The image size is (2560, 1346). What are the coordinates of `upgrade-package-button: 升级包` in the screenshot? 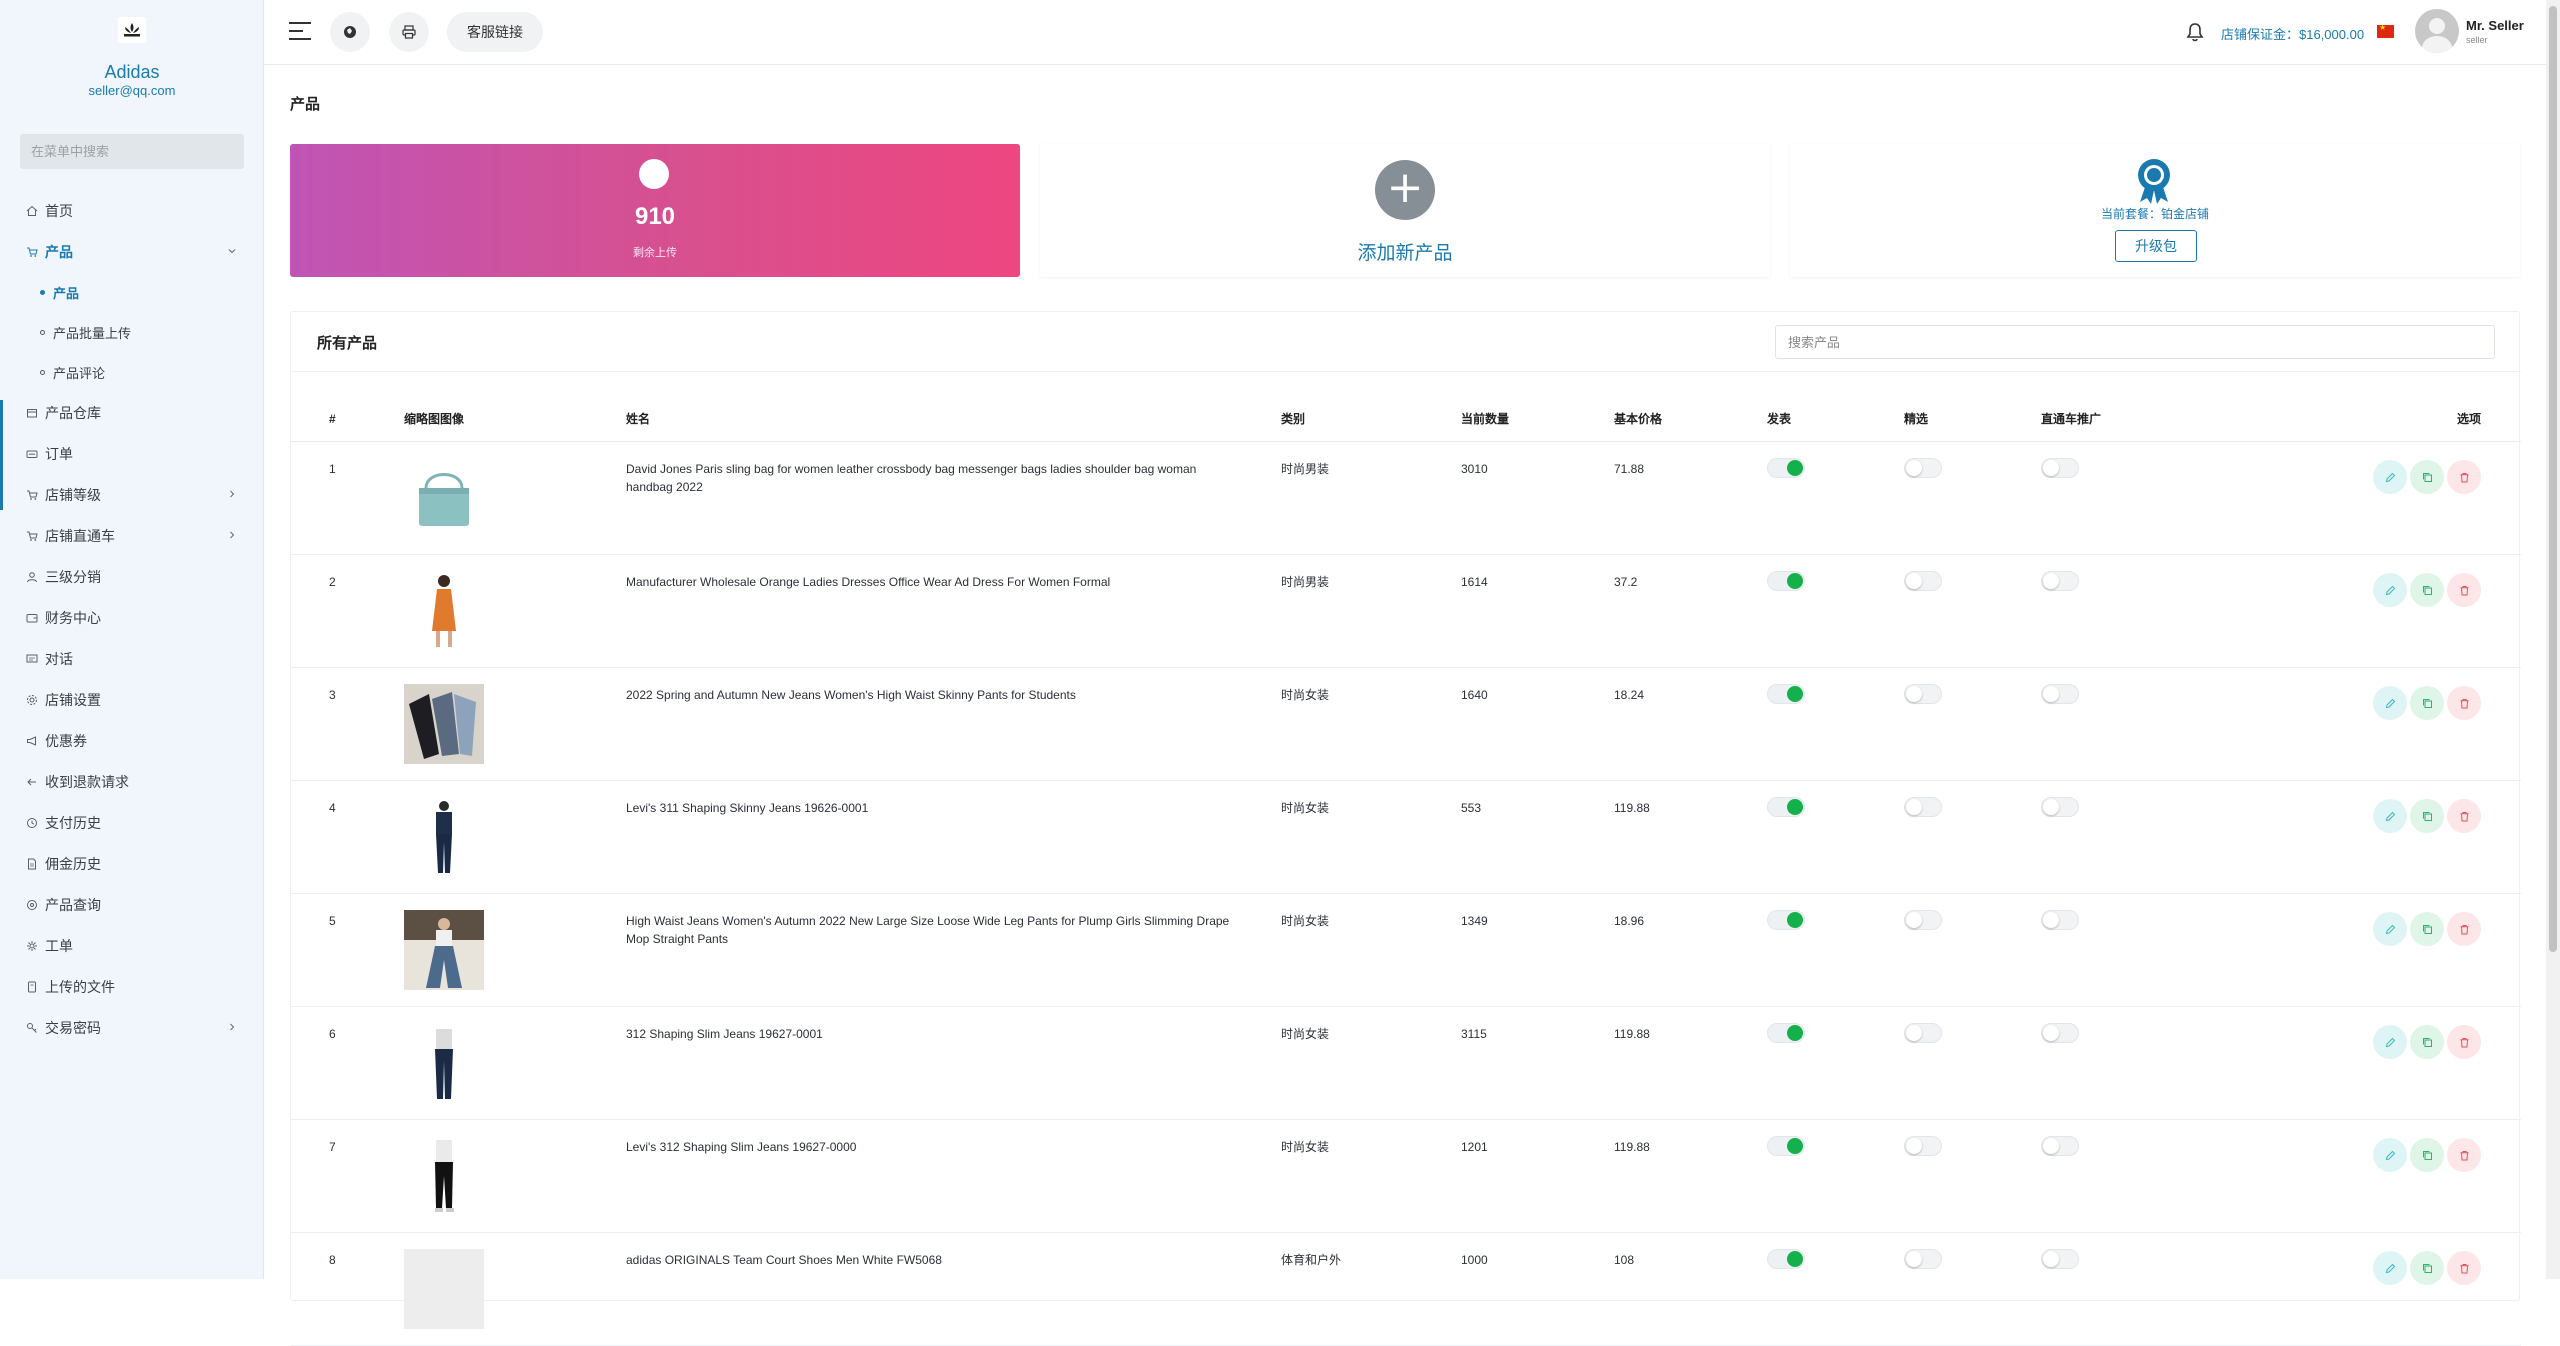 It's located at (2156, 246).